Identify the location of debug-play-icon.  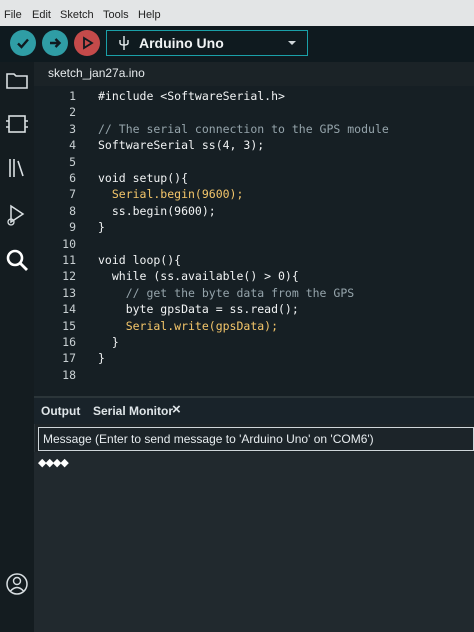
(88, 43).